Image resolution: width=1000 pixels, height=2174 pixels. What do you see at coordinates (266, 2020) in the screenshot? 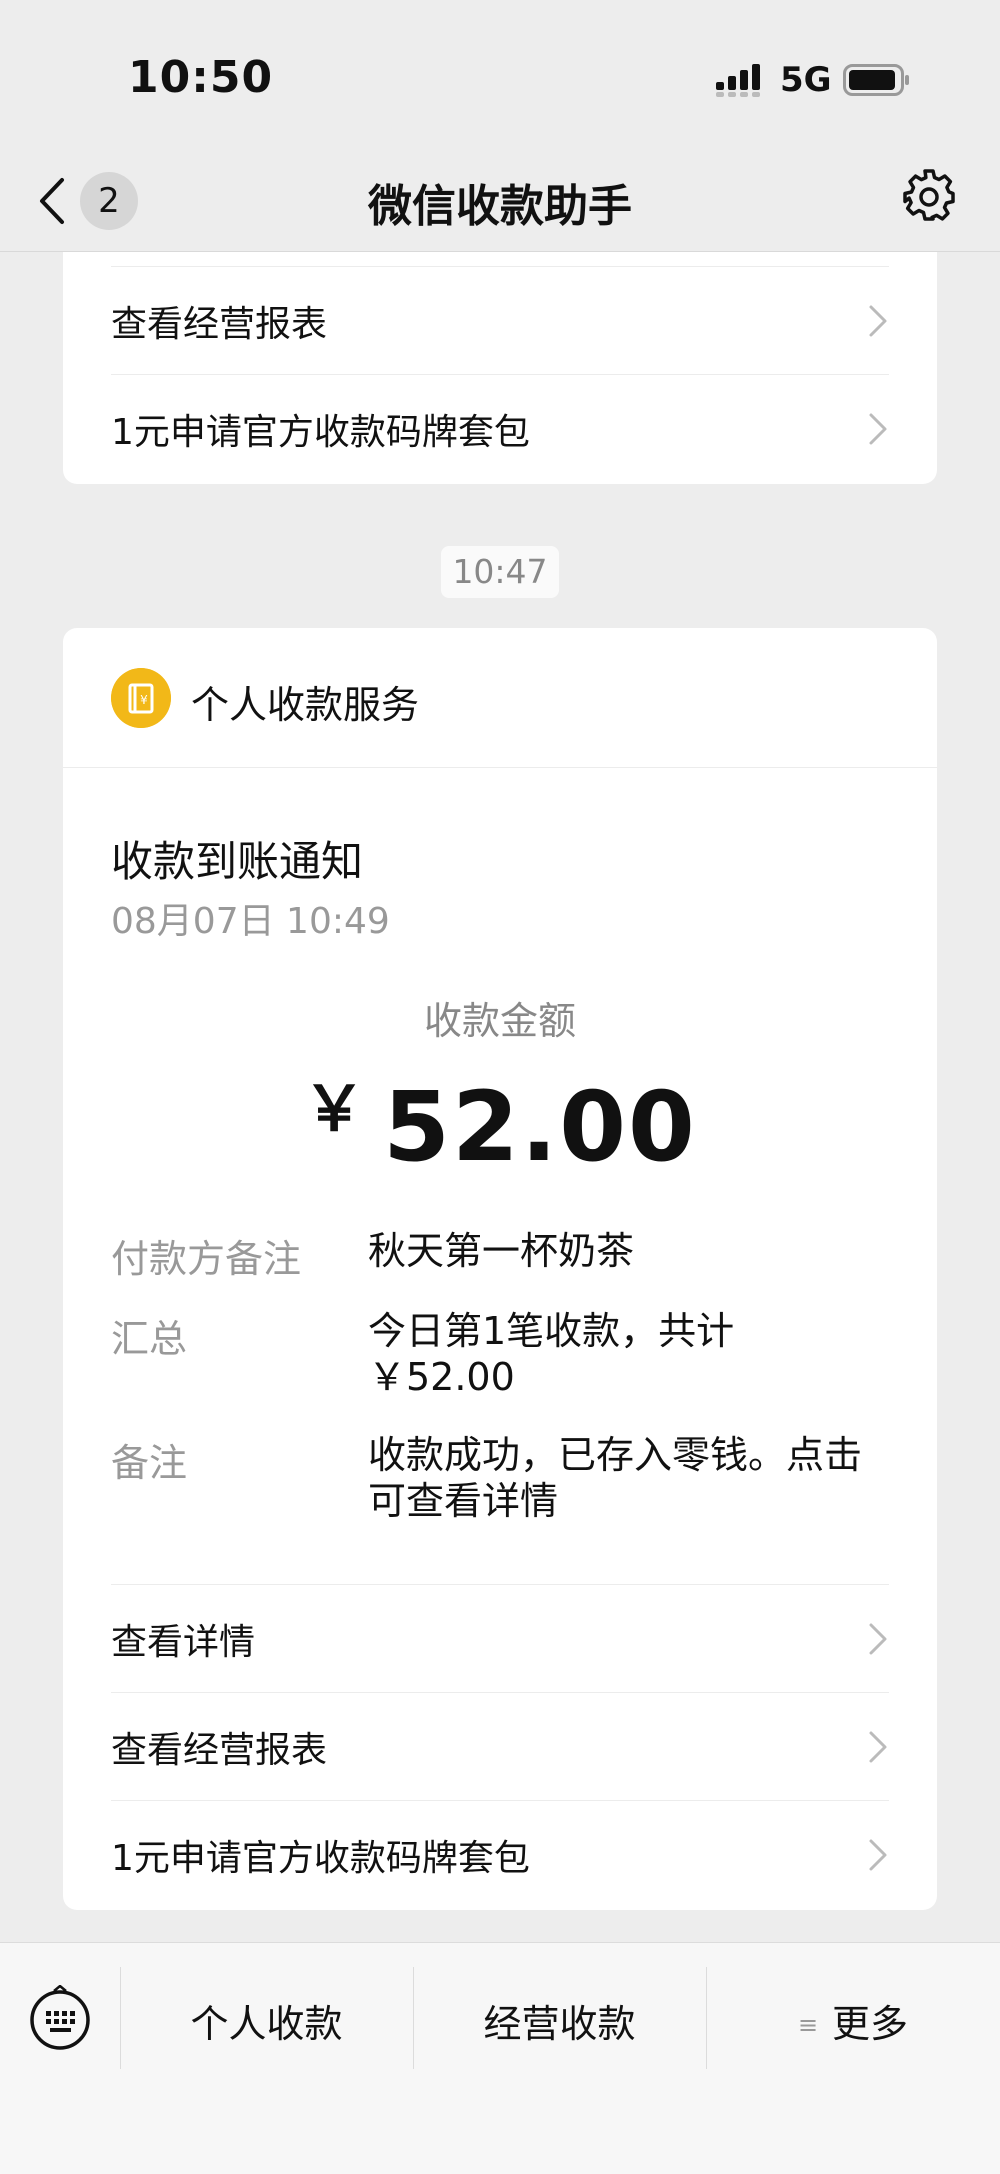
I see `menu-personal-collection: 个人收款` at bounding box center [266, 2020].